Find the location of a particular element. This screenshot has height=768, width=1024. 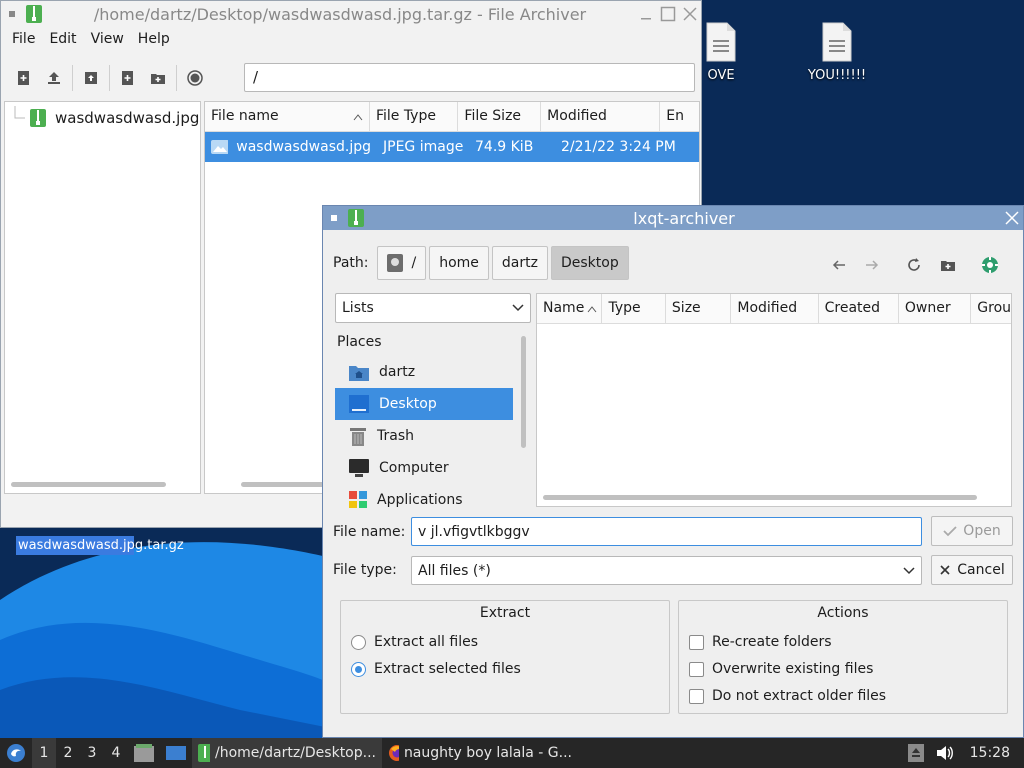

stop-icon is located at coordinates (195, 78).